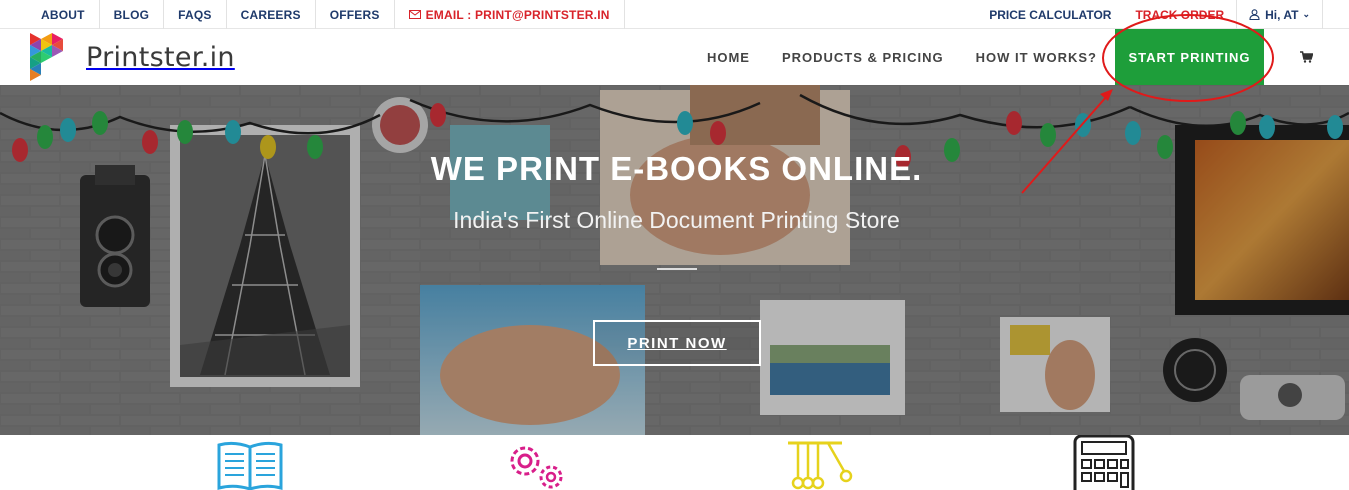 This screenshot has height=490, width=1349. I want to click on faqs-link: FAQS, so click(195, 14).